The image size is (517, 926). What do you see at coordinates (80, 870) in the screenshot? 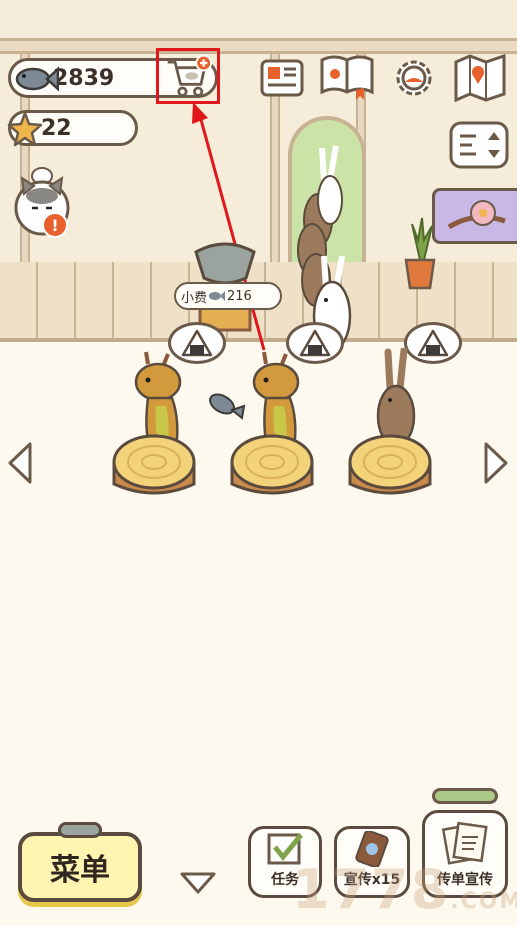
I see `menu-label: 菜单` at bounding box center [80, 870].